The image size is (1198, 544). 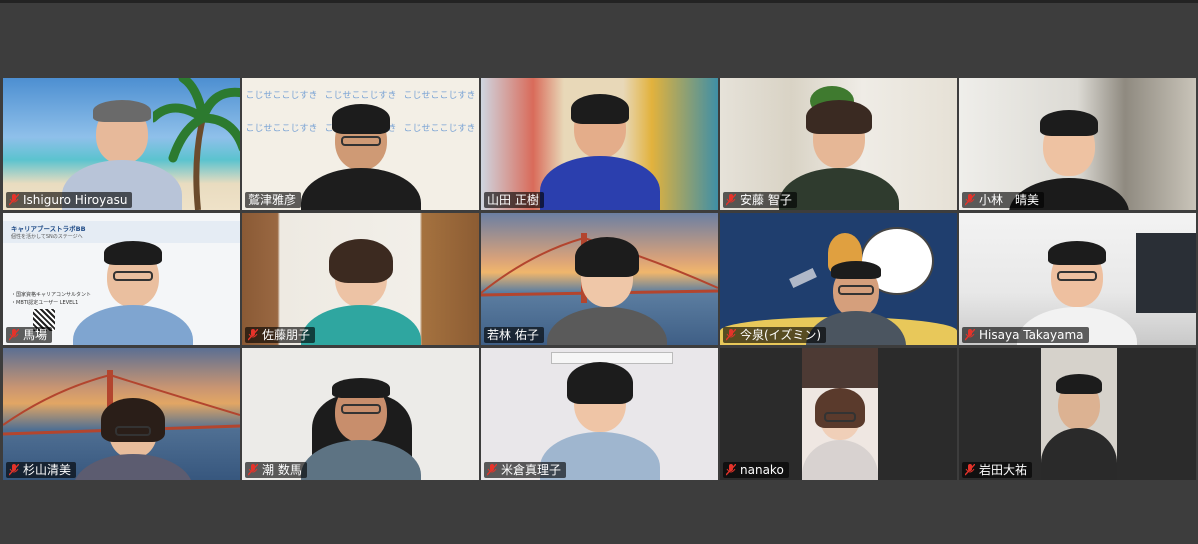 What do you see at coordinates (1031, 335) in the screenshot?
I see `participant-name: Hisaya Takayama` at bounding box center [1031, 335].